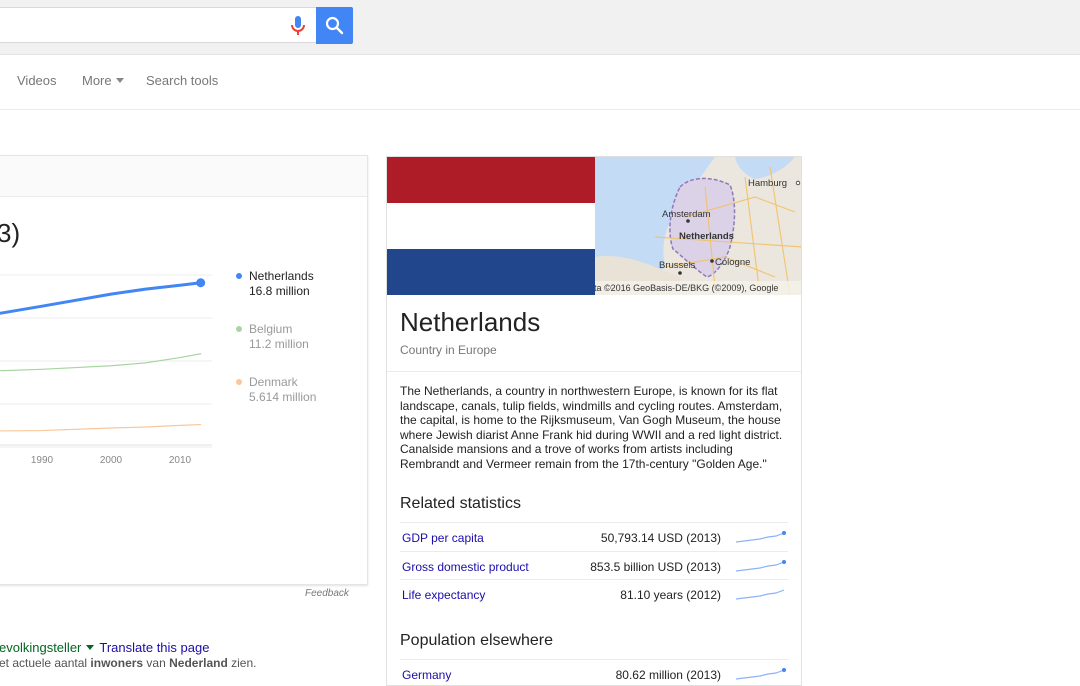  What do you see at coordinates (101, 362) in the screenshot?
I see `series-line-belgium` at bounding box center [101, 362].